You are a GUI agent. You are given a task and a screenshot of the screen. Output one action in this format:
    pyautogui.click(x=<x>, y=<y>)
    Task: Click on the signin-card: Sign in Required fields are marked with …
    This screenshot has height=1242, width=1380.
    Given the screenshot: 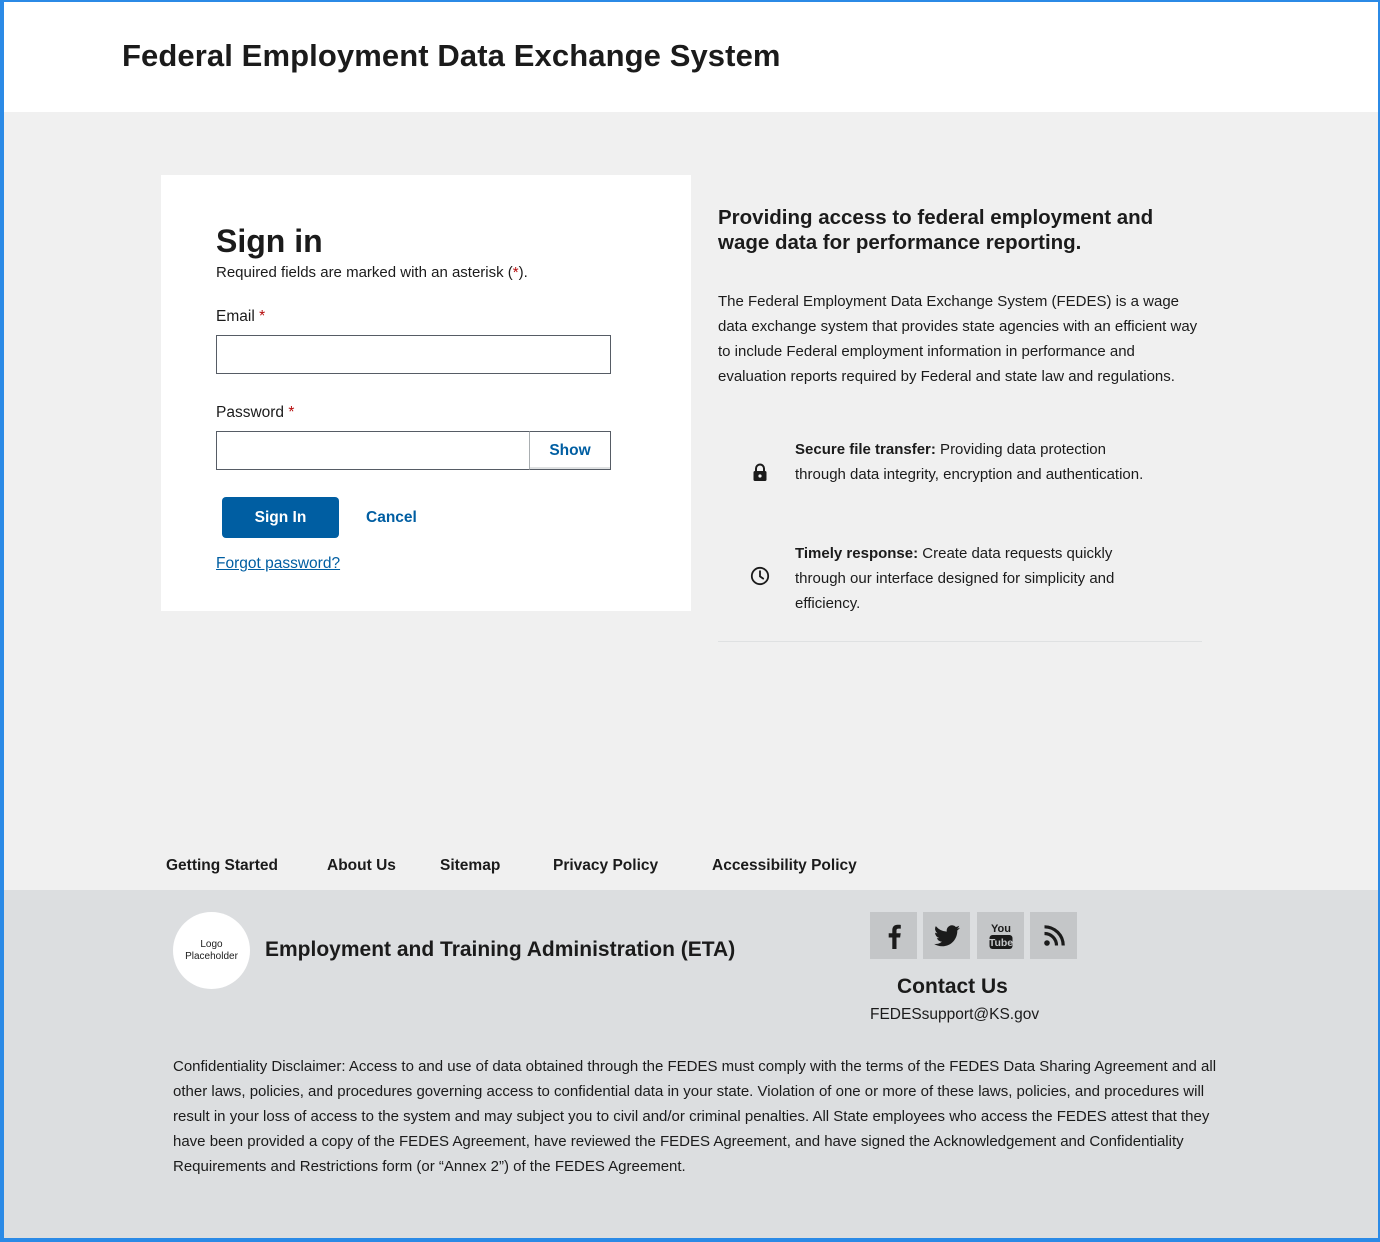 What is the action you would take?
    pyautogui.click(x=426, y=393)
    